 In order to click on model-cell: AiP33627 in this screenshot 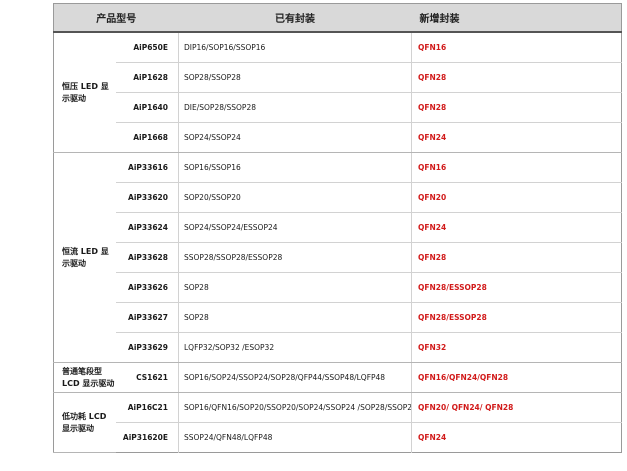, I will do `click(147, 317)`.